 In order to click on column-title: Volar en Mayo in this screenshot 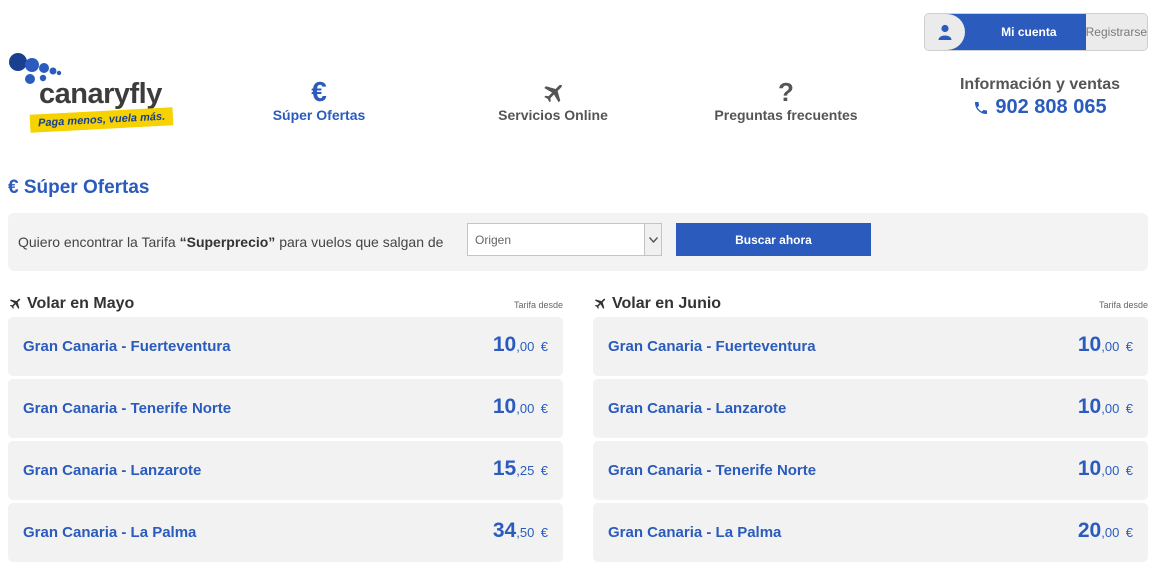, I will do `click(81, 303)`.